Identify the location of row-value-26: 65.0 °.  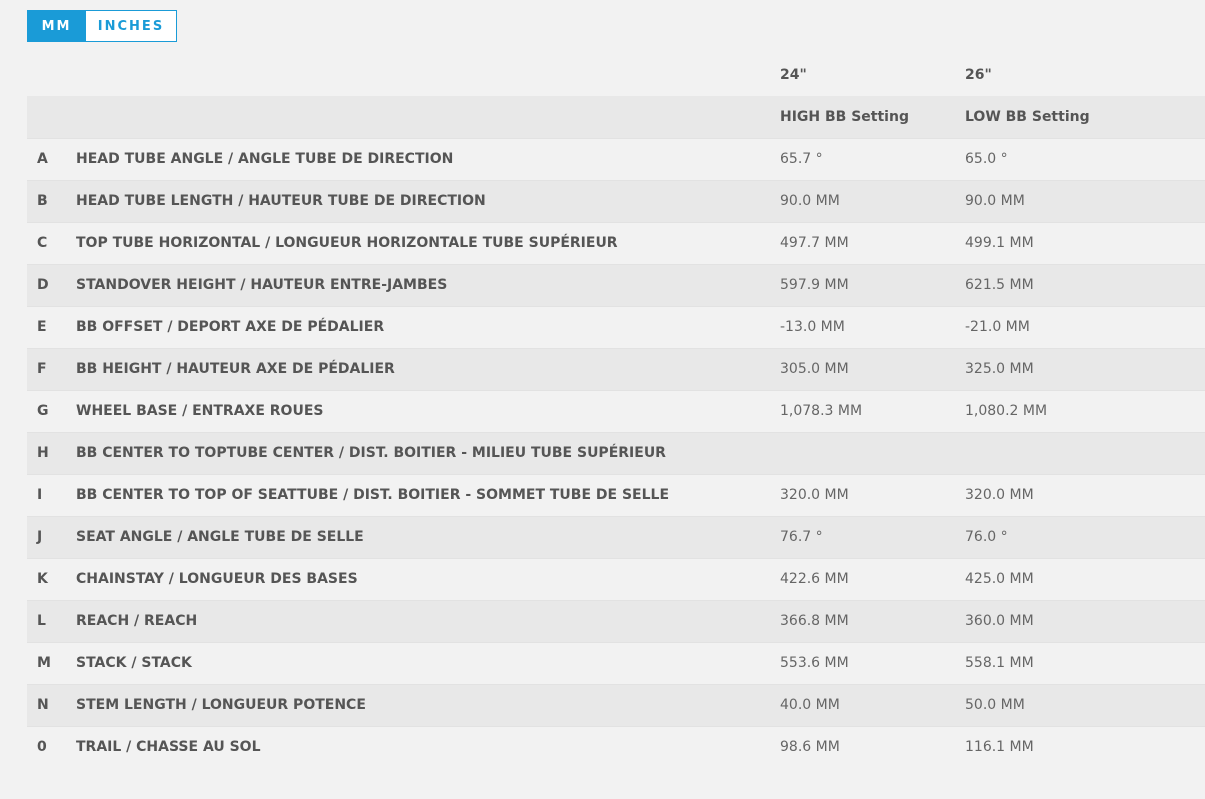
(1085, 158).